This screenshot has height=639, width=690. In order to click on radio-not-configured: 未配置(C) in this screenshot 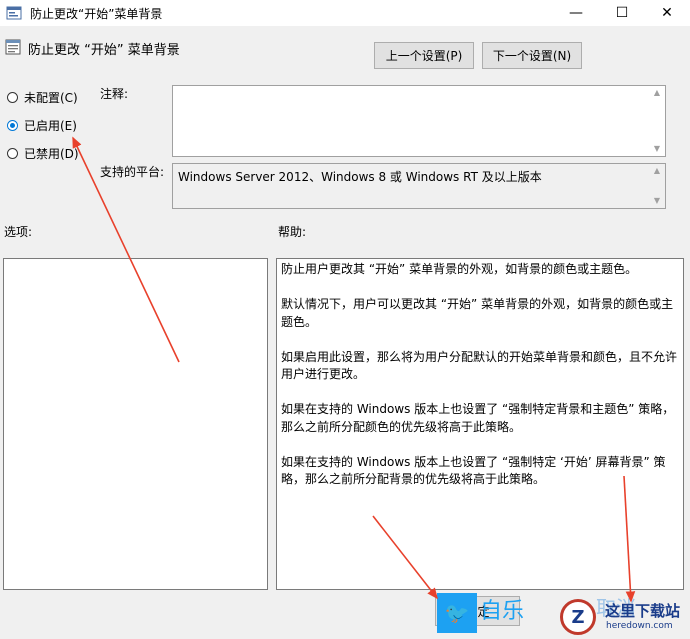, I will do `click(42, 97)`.